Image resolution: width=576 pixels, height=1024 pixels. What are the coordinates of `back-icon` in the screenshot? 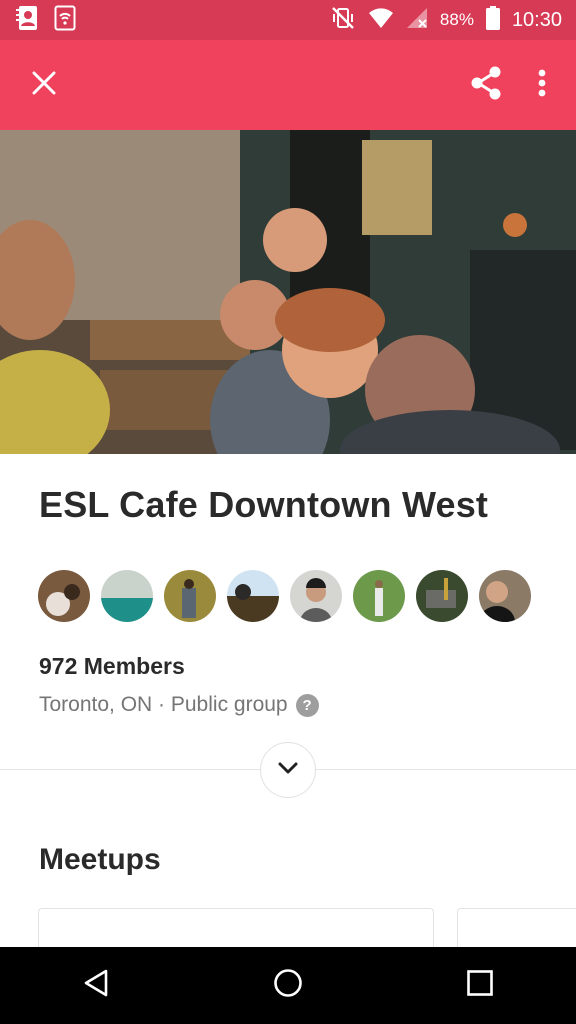 It's located at (96, 985).